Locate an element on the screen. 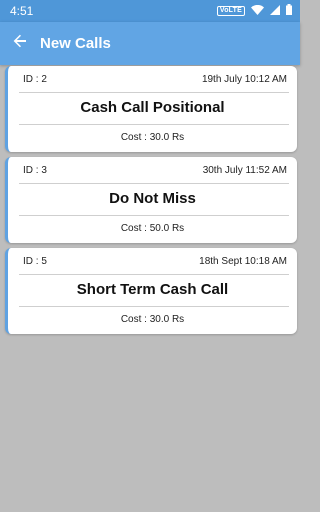 The width and height of the screenshot is (320, 512). call-date: 18th Sept 10:18 AM is located at coordinates (243, 261).